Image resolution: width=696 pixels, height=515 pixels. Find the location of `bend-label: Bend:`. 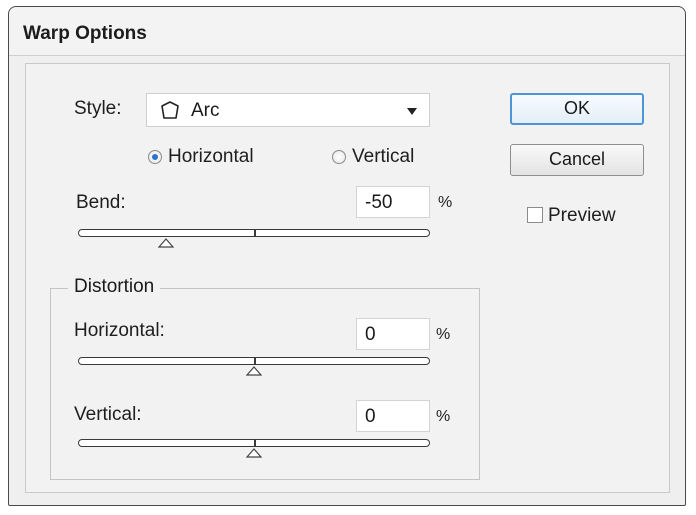

bend-label: Bend: is located at coordinates (101, 202).